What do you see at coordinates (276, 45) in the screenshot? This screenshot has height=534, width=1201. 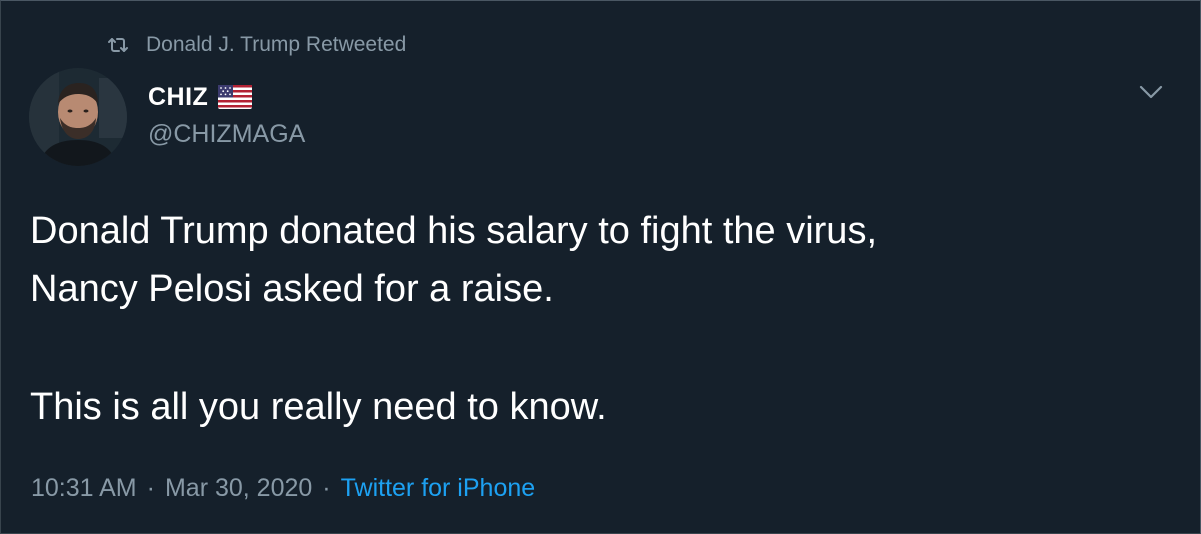 I see `retweet-label: Donald J. Trump Retweeted` at bounding box center [276, 45].